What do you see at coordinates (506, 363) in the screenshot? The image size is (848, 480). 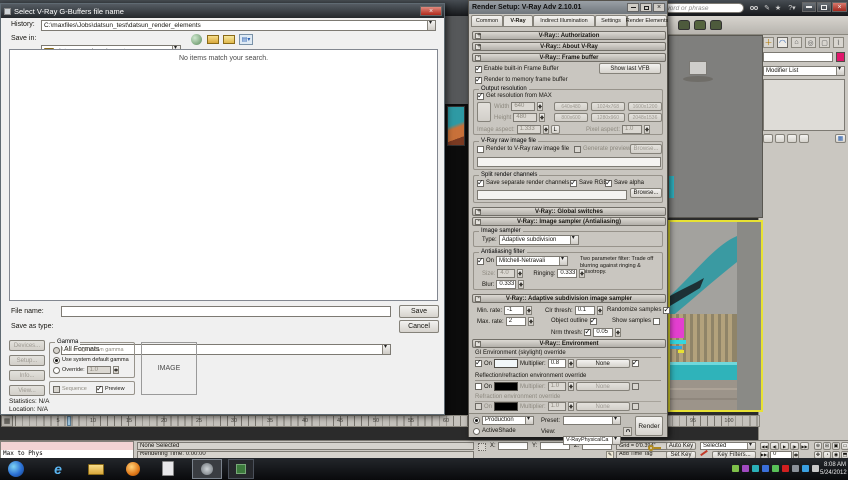 I see `gi-env-color-swatch` at bounding box center [506, 363].